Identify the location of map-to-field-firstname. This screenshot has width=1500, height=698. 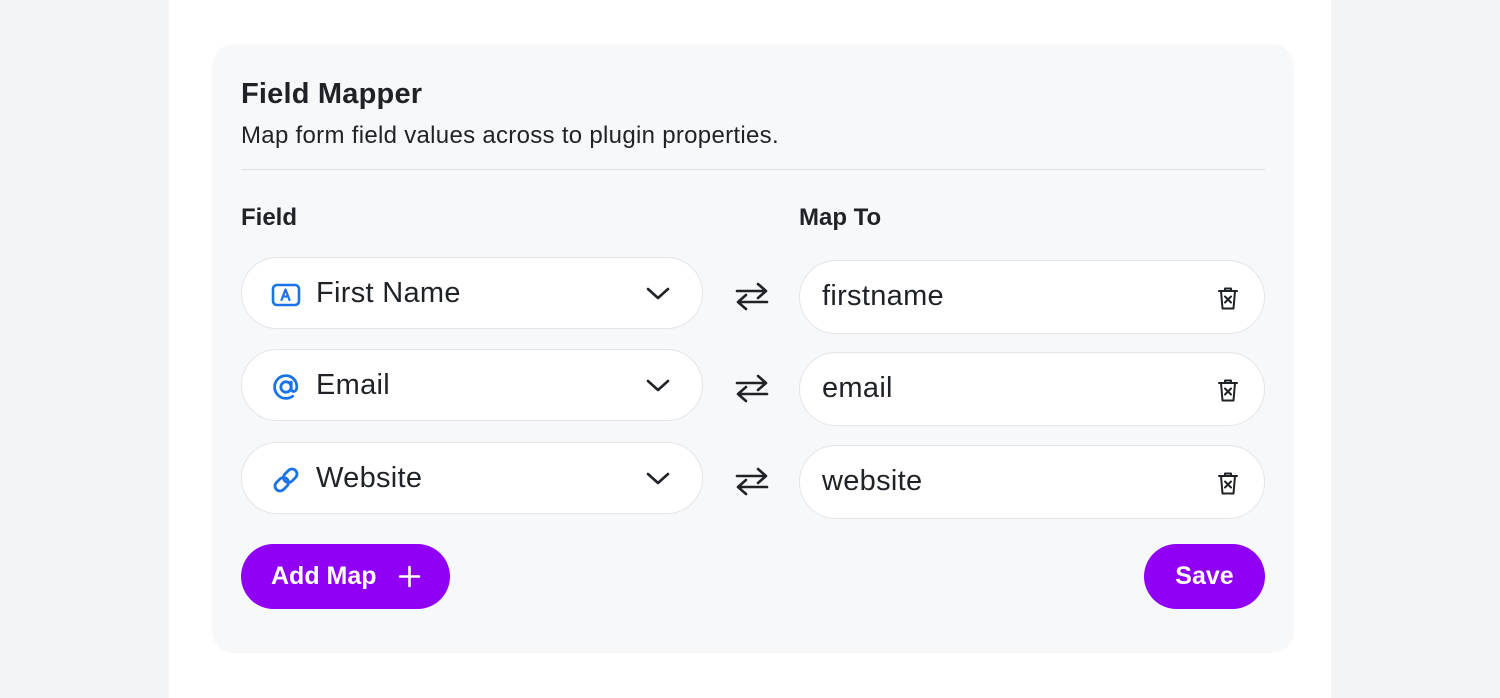
(1032, 297).